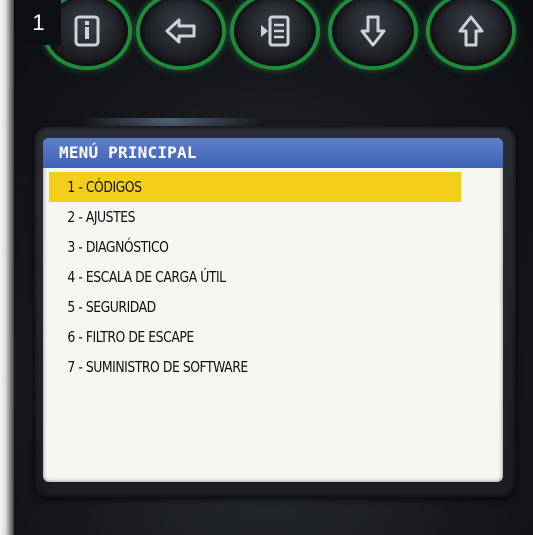  Describe the element at coordinates (7, 267) in the screenshot. I see `panel-edge` at that location.